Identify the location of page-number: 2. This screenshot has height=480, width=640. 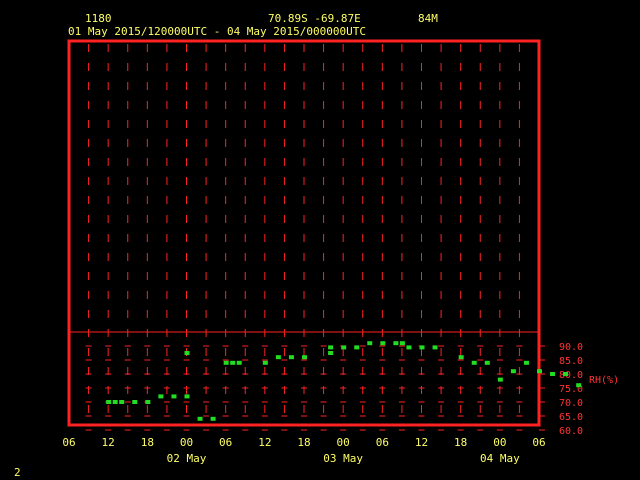
(17, 472).